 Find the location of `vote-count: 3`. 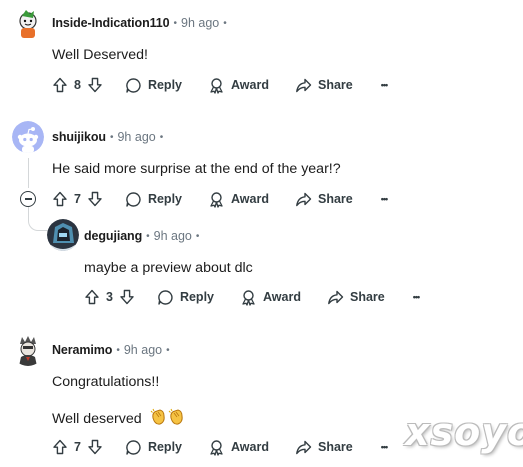

vote-count: 3 is located at coordinates (109, 297).